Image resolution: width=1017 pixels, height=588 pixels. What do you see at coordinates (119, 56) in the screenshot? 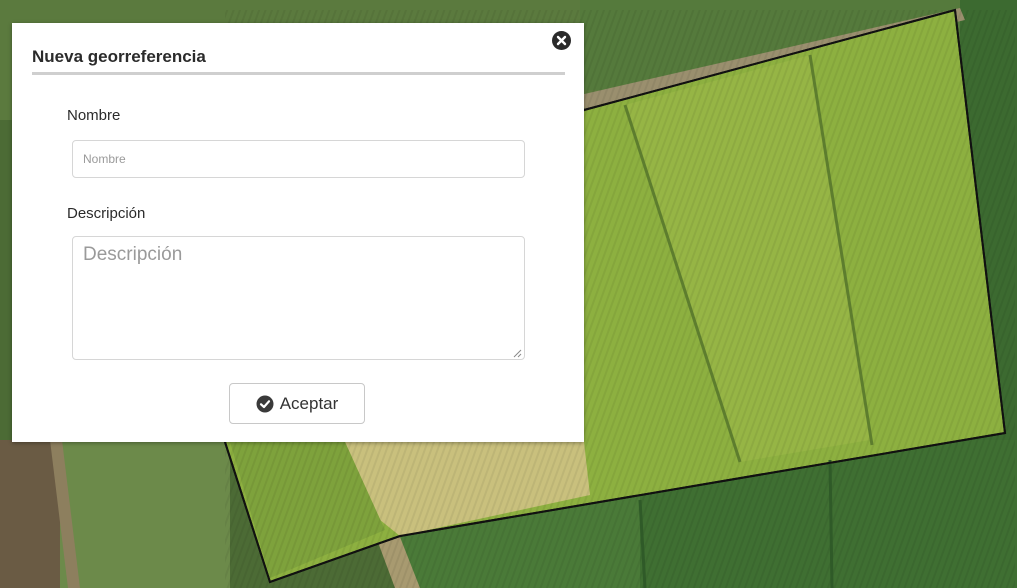
I see `dialog-title: Nueva georreferencia` at bounding box center [119, 56].